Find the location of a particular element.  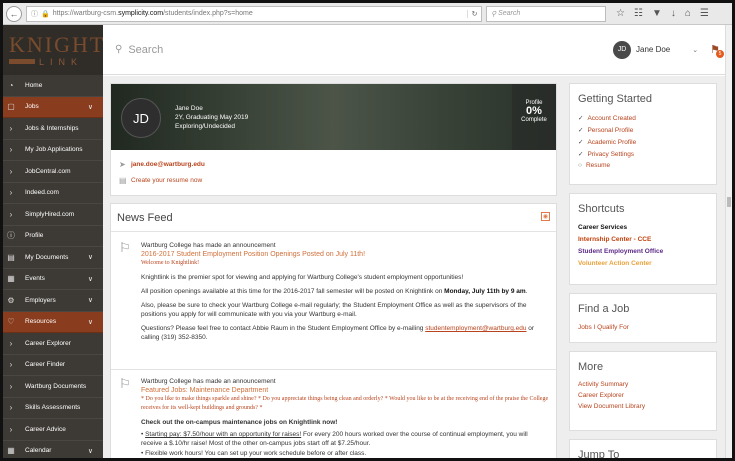

menu-icon: ☰ is located at coordinates (704, 13).